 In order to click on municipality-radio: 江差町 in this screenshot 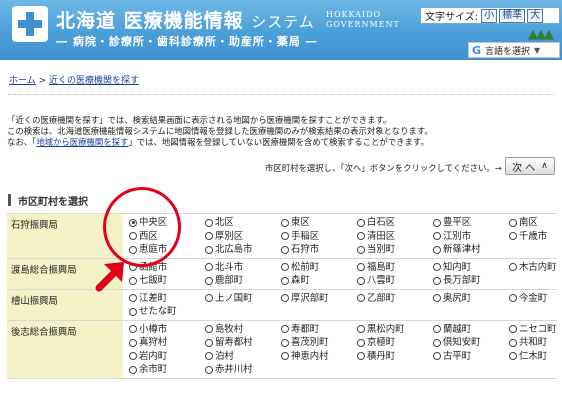, I will do `click(167, 299)`.